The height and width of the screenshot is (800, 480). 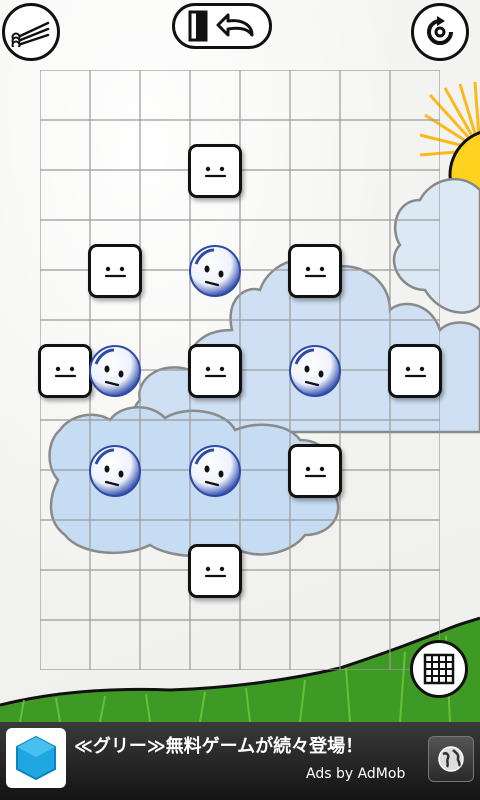 I want to click on restart-button, so click(x=440, y=32).